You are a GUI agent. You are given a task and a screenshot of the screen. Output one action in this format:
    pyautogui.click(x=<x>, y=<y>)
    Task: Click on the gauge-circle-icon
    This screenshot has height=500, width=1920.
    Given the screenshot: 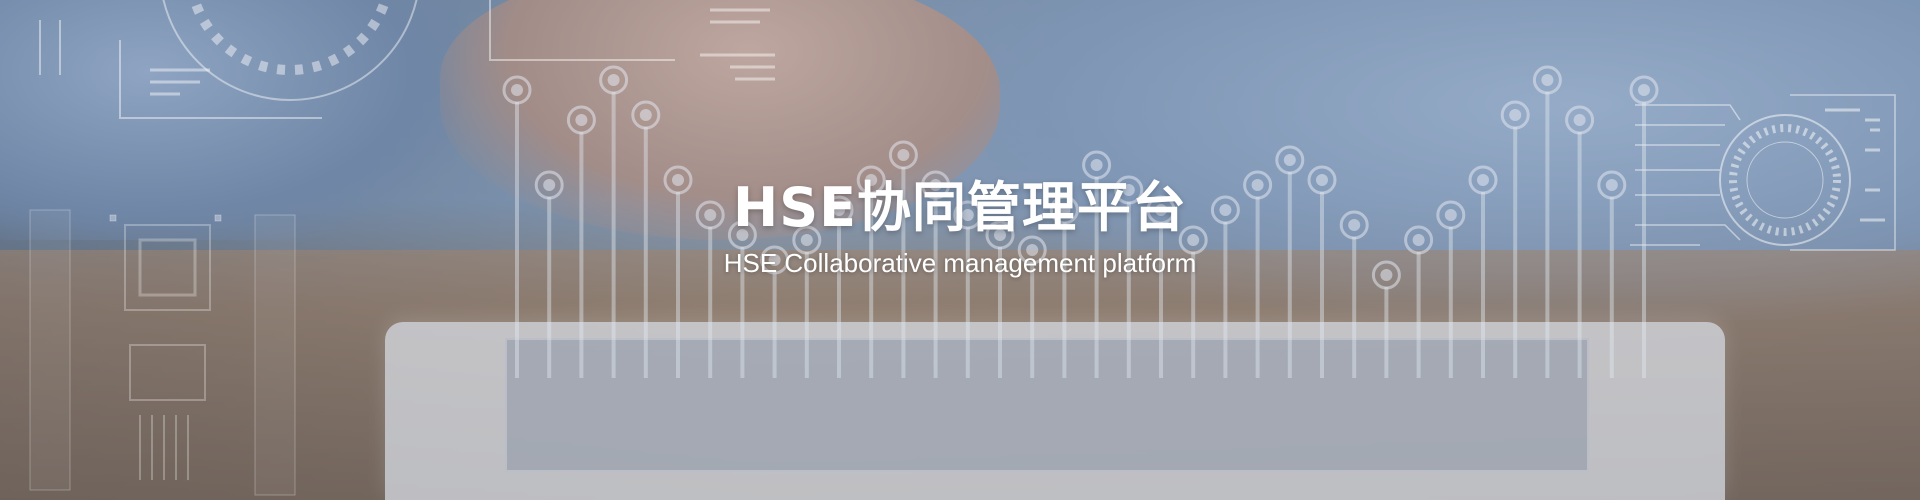 What is the action you would take?
    pyautogui.click(x=407, y=59)
    